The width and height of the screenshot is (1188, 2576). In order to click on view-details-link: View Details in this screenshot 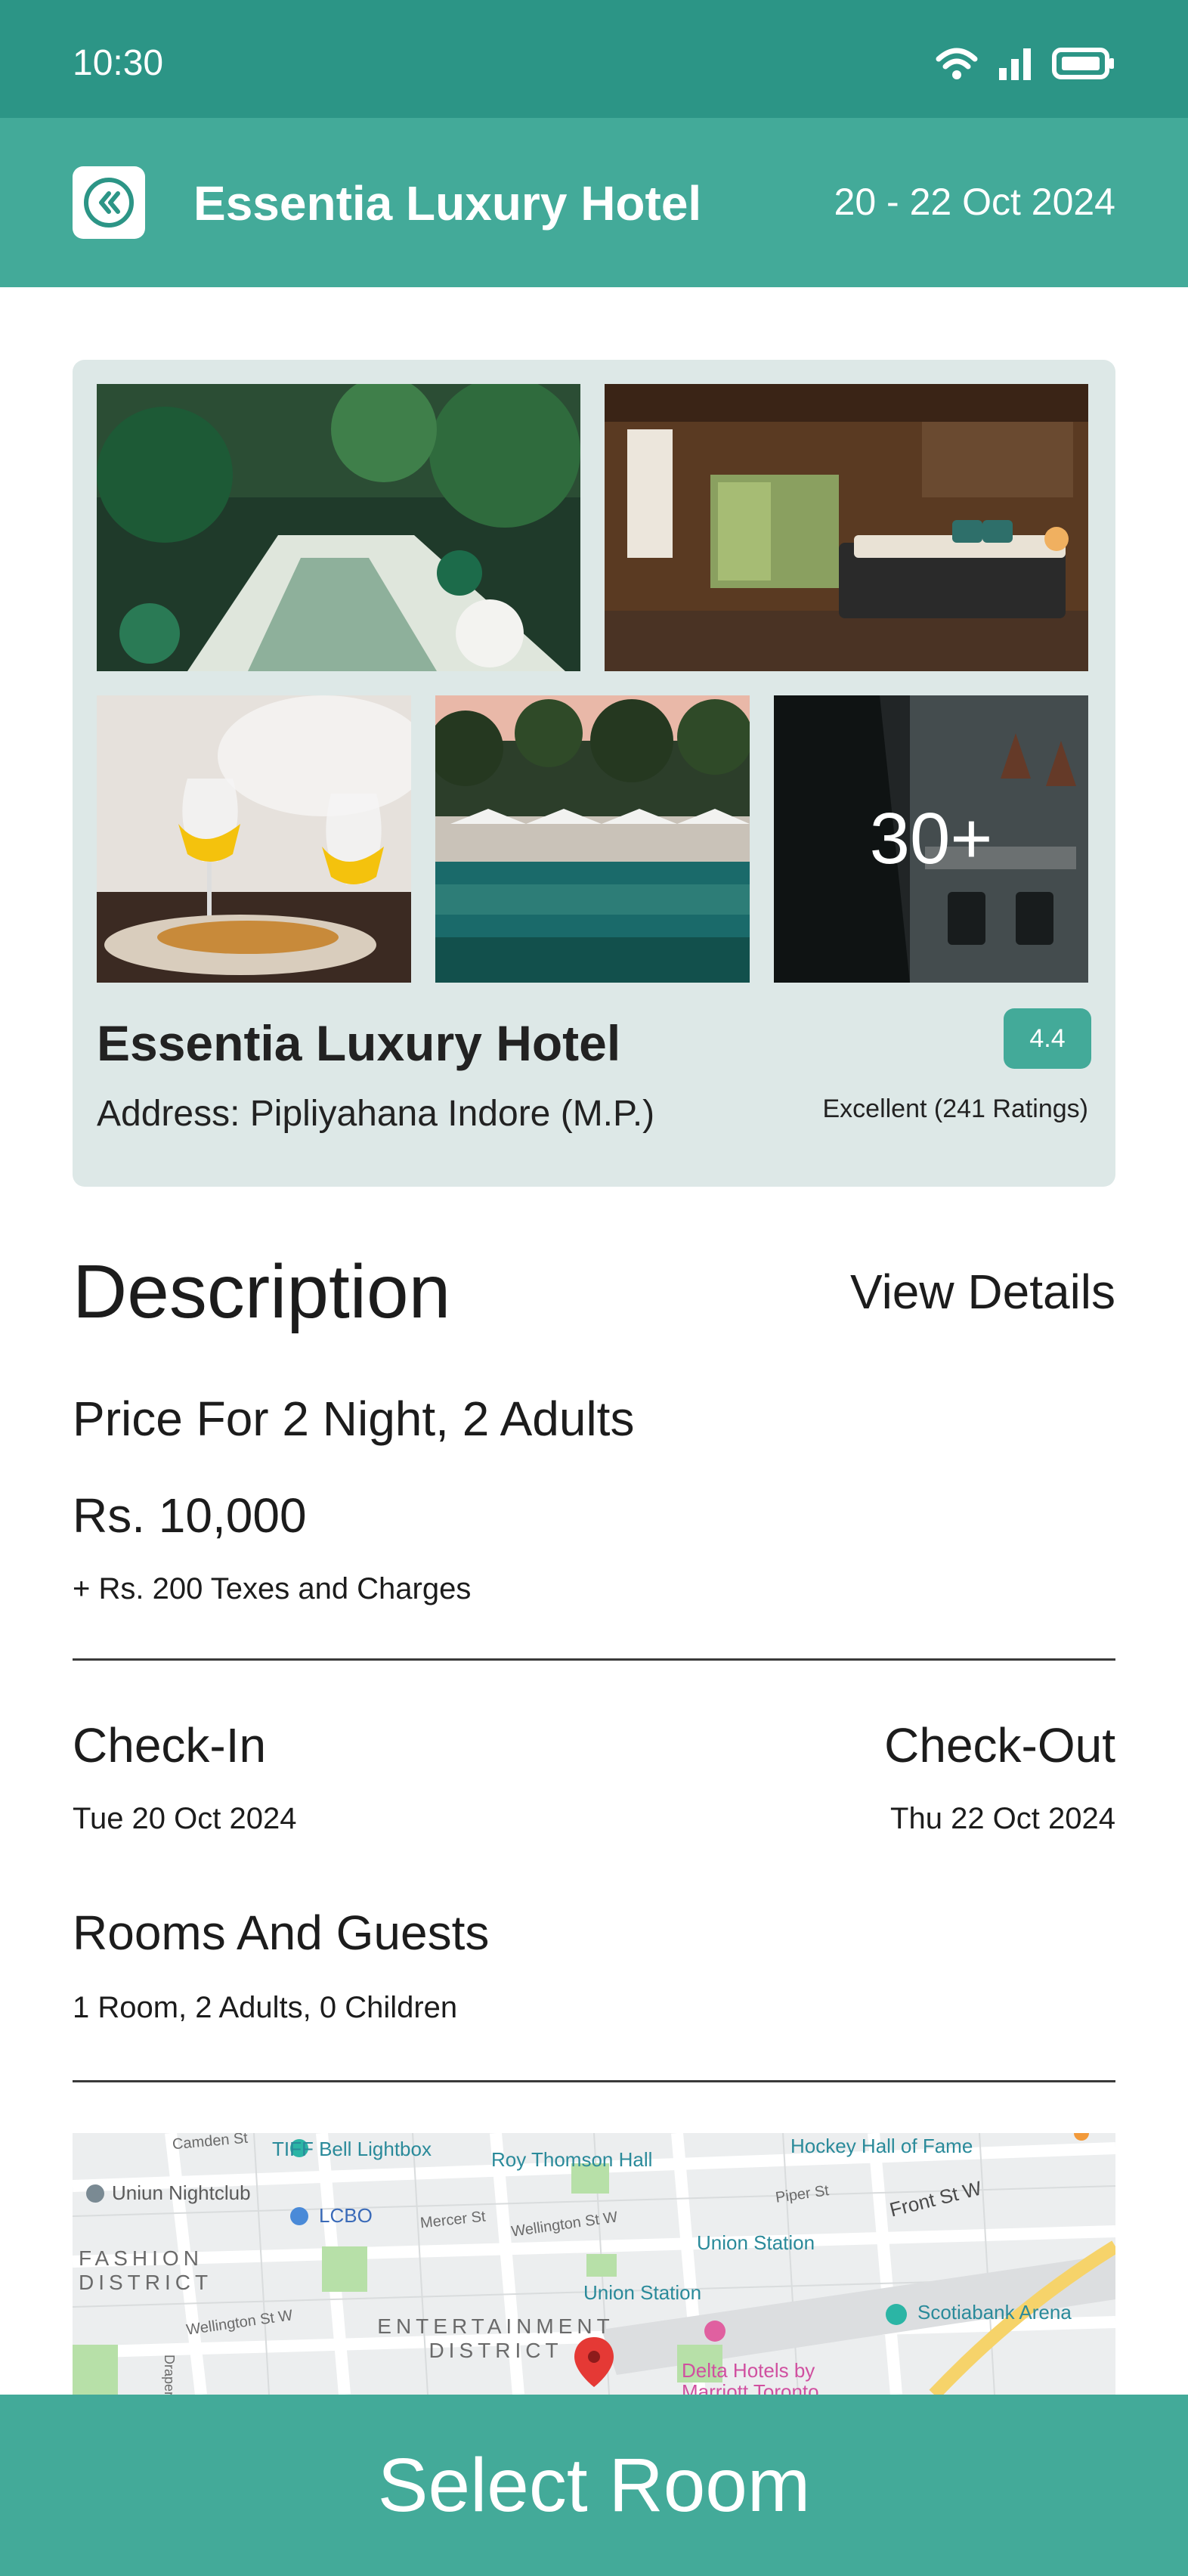, I will do `click(983, 1292)`.